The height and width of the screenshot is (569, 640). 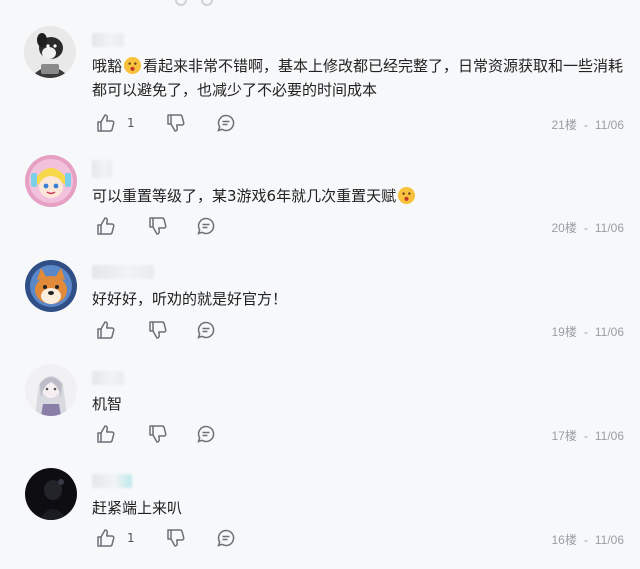 I want to click on comment-text: 赶紧端上来叭, so click(x=137, y=508).